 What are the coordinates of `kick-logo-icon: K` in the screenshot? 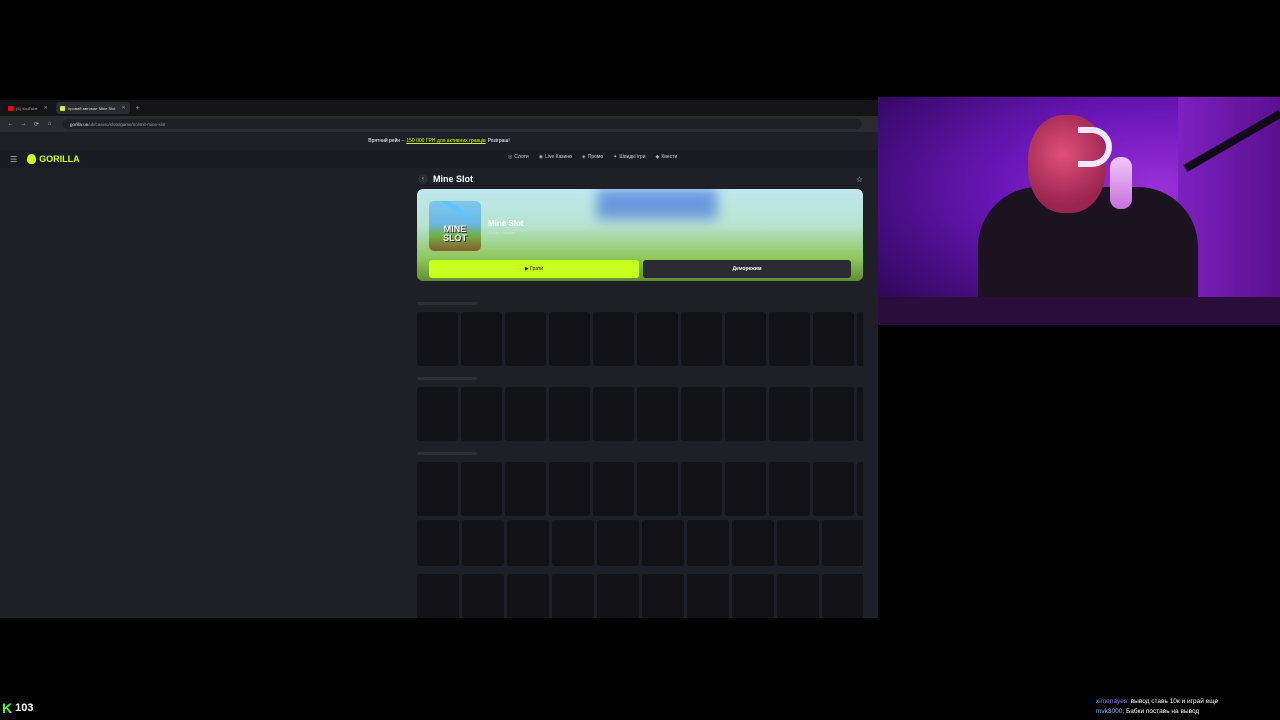 It's located at (7, 708).